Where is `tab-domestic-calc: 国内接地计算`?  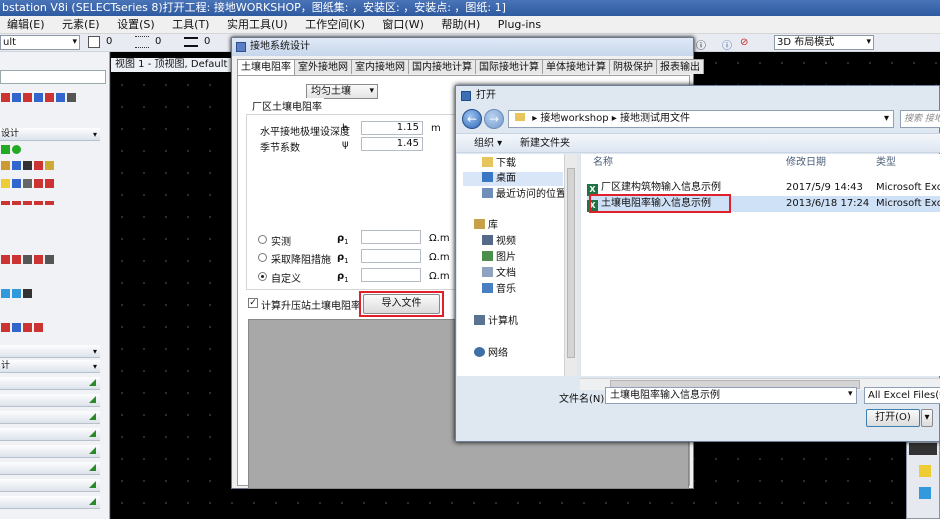
tab-domestic-calc: 国内接地计算 is located at coordinates (442, 66).